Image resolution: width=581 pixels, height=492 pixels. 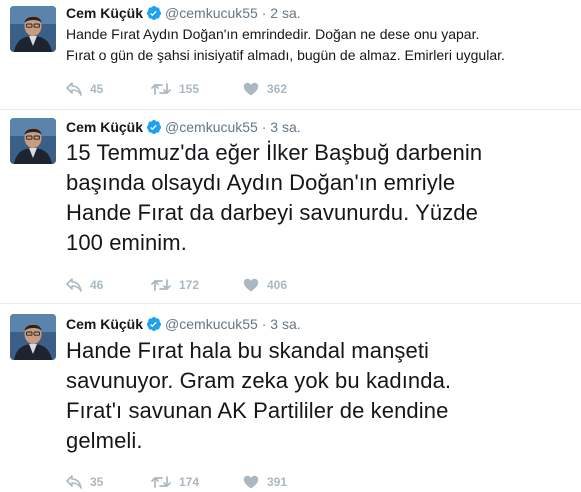 What do you see at coordinates (189, 482) in the screenshot?
I see `retweet-count: 174` at bounding box center [189, 482].